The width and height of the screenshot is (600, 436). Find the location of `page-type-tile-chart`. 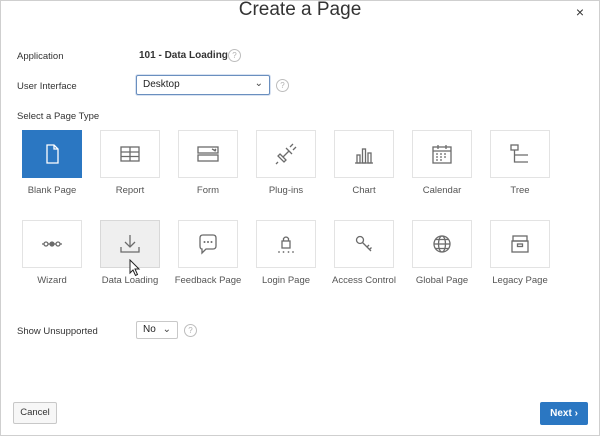

page-type-tile-chart is located at coordinates (364, 154).